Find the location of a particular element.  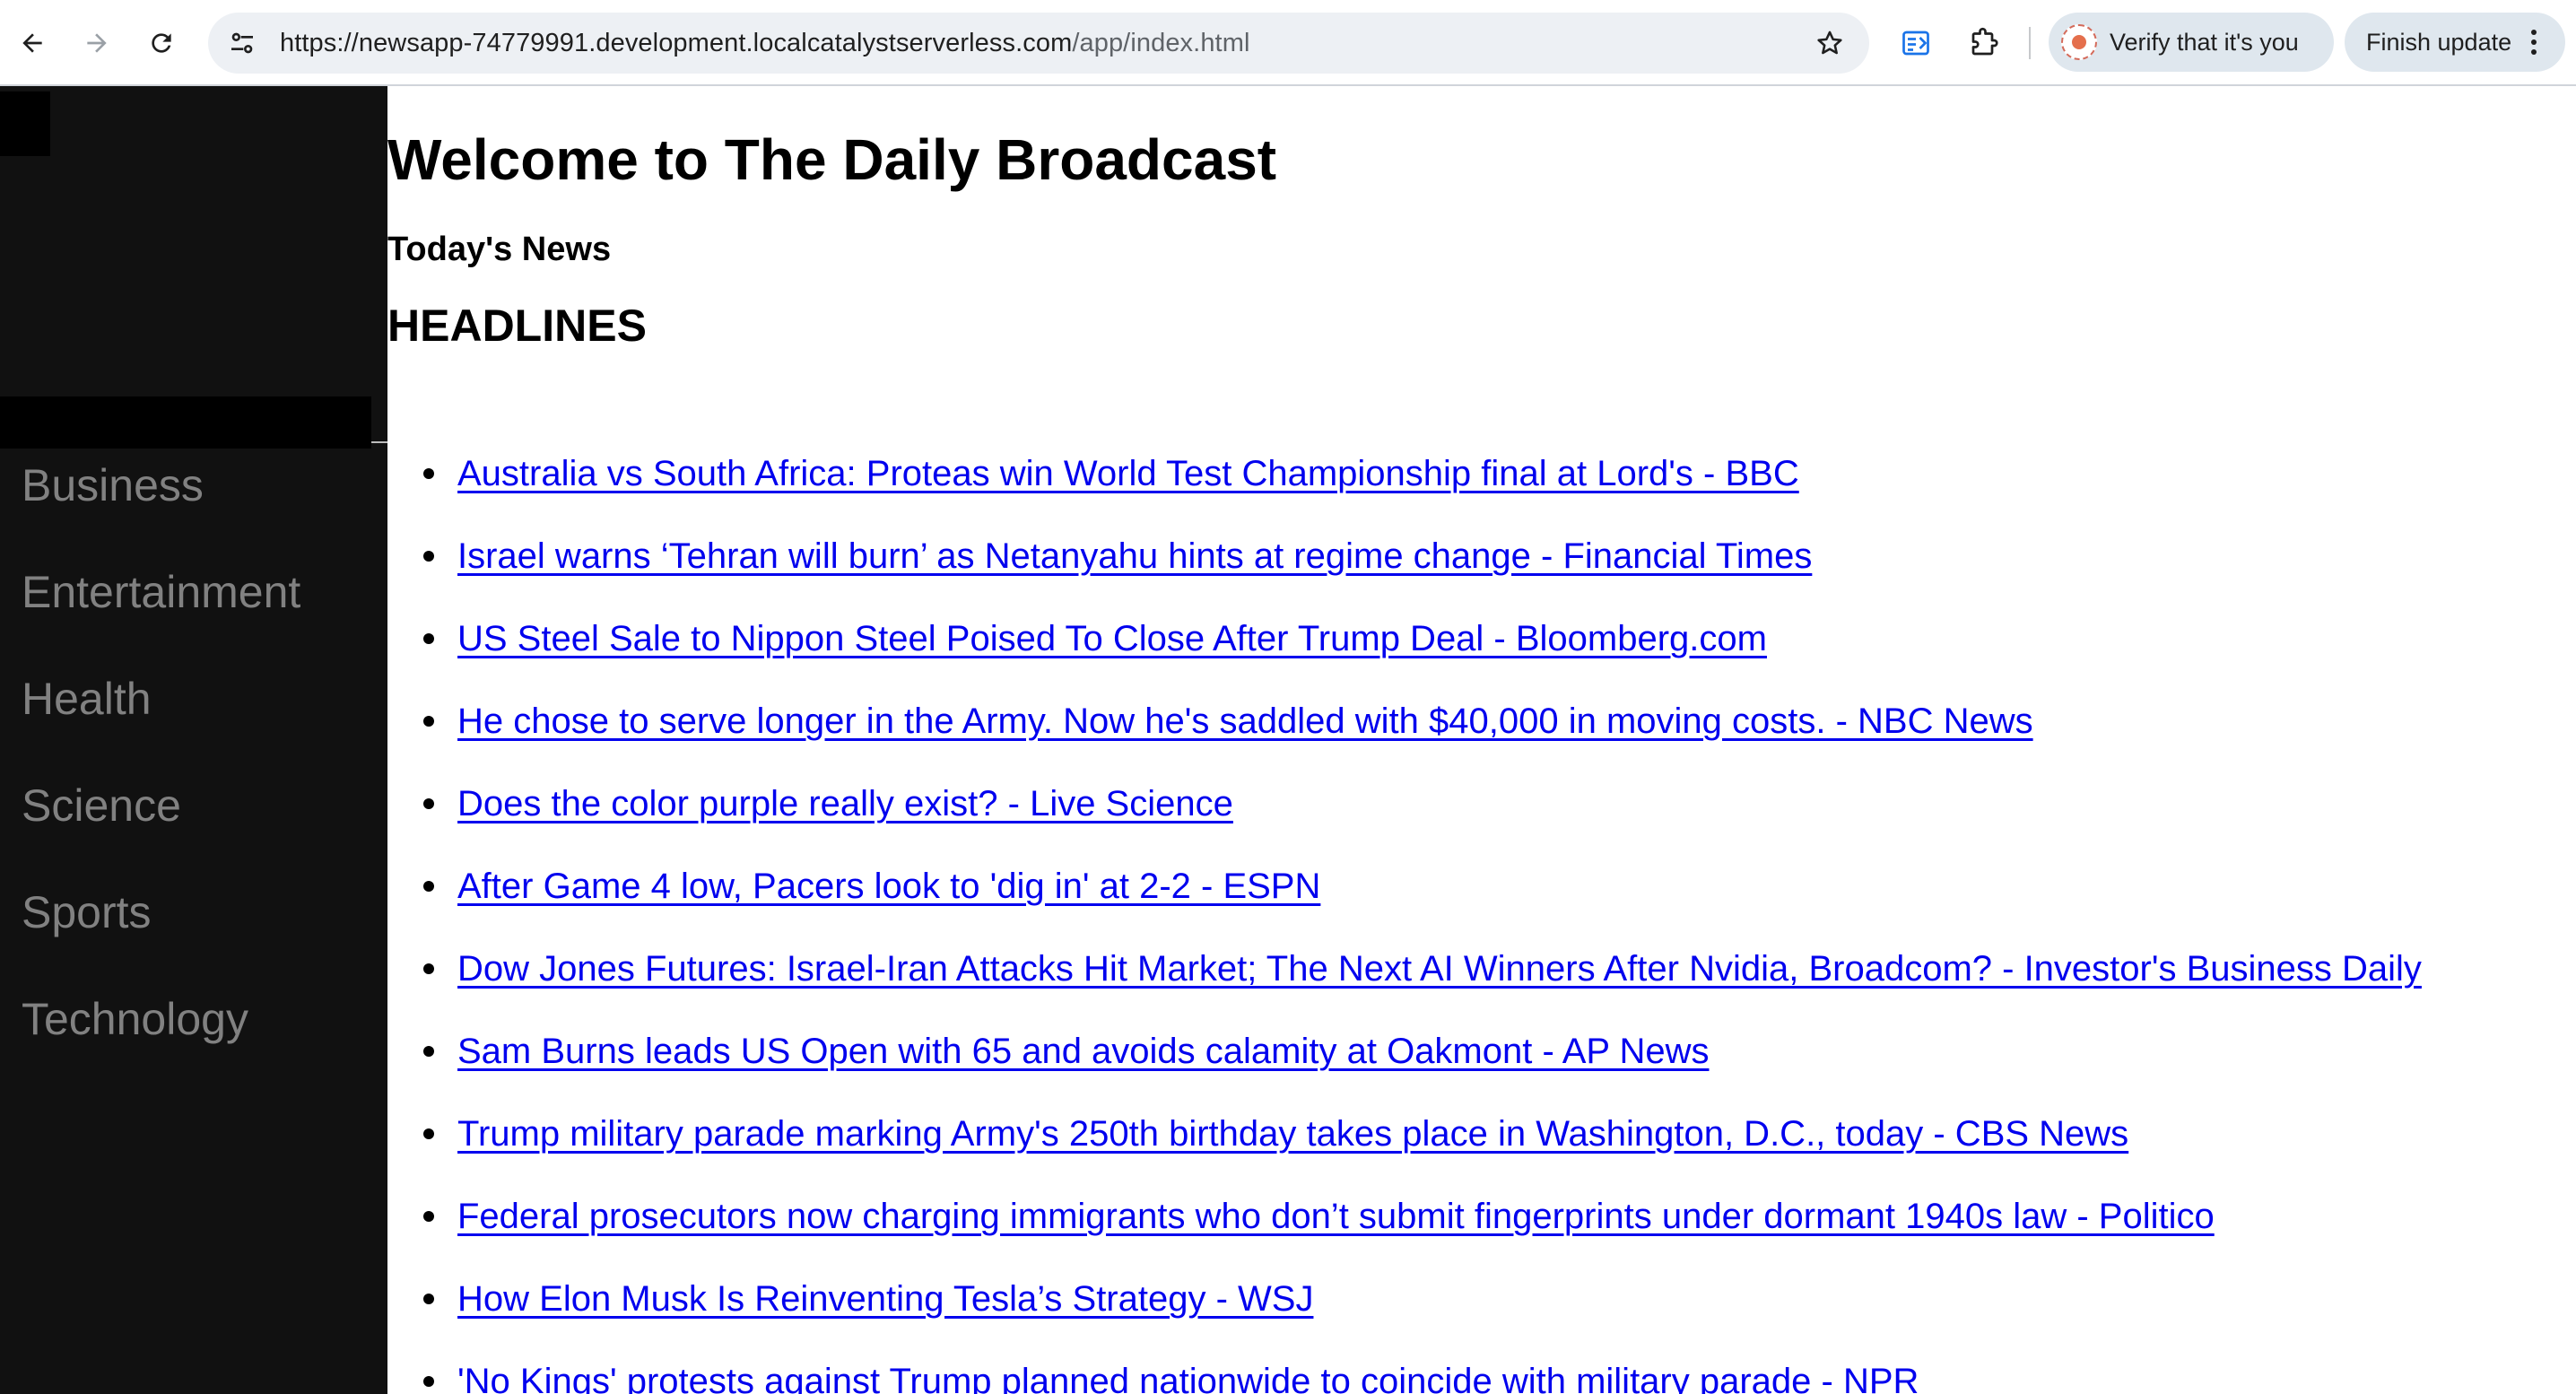

reload-icon is located at coordinates (161, 43).